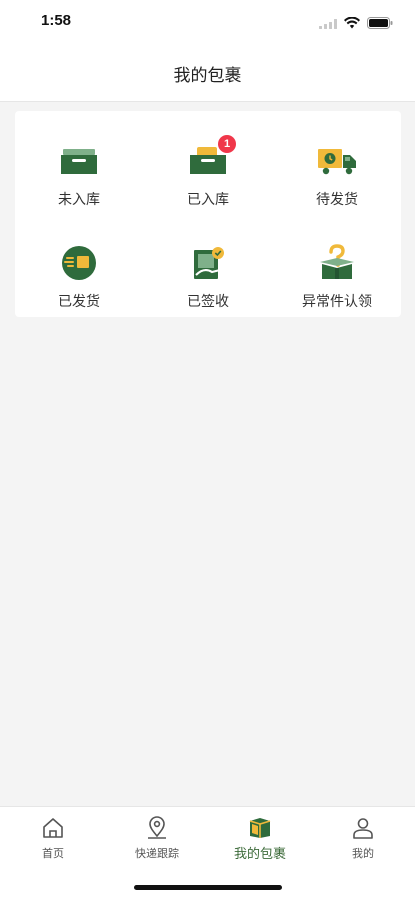 The image size is (415, 900). I want to click on tab-label: 首页, so click(53, 853).